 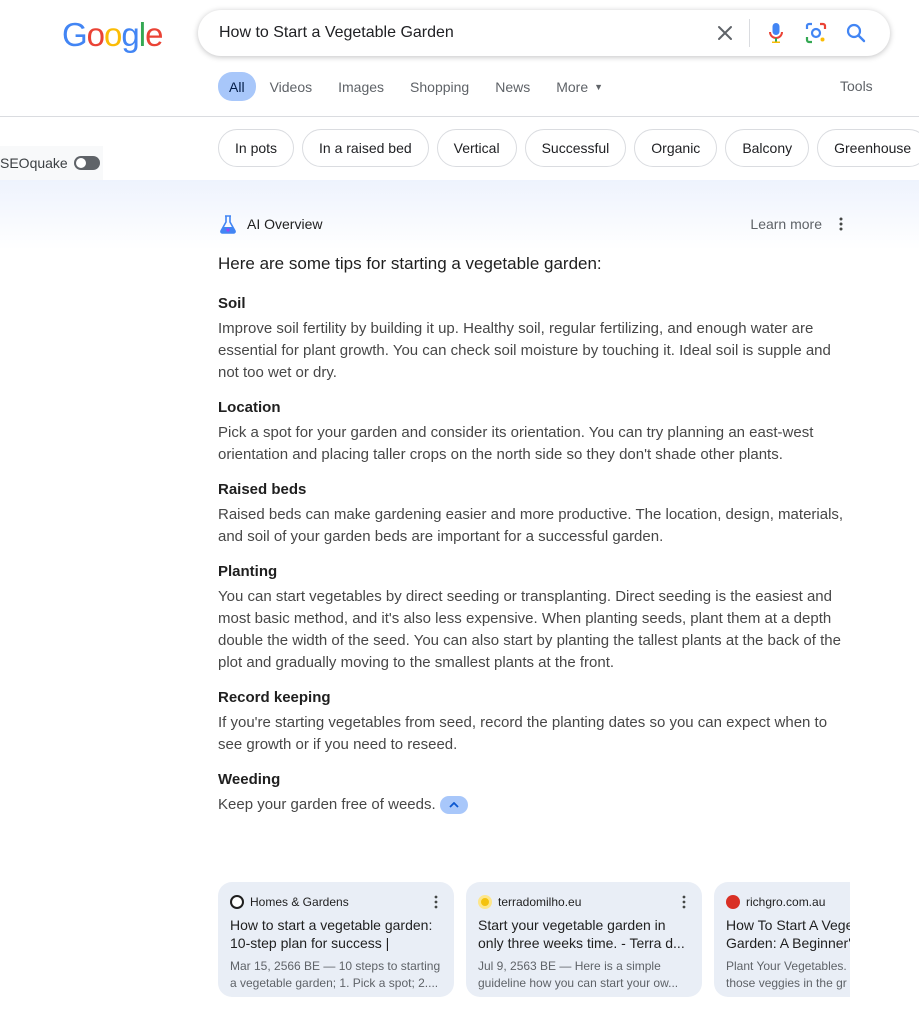 What do you see at coordinates (327, 804) in the screenshot?
I see `section-text-weeding: Keep your garden free of weeds.` at bounding box center [327, 804].